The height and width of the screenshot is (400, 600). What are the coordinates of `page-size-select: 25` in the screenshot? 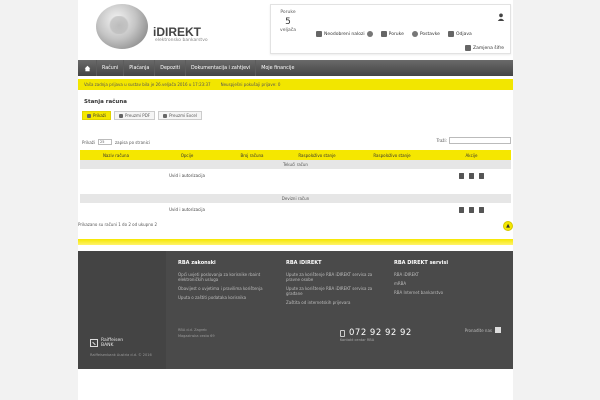 It's located at (105, 142).